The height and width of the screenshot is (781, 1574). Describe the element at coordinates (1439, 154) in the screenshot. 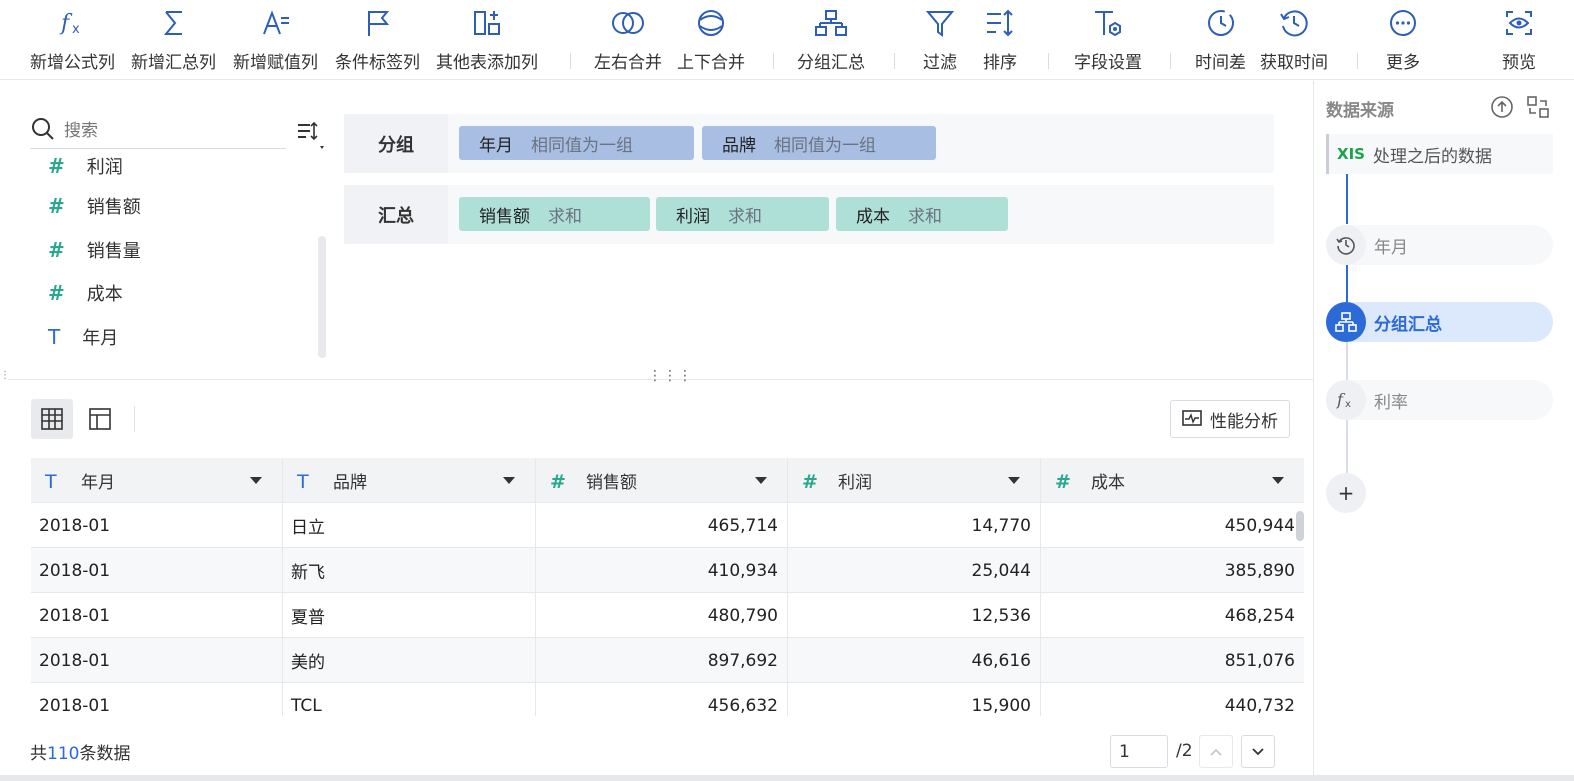

I see `source-node: XIS 处理之后的数据` at that location.